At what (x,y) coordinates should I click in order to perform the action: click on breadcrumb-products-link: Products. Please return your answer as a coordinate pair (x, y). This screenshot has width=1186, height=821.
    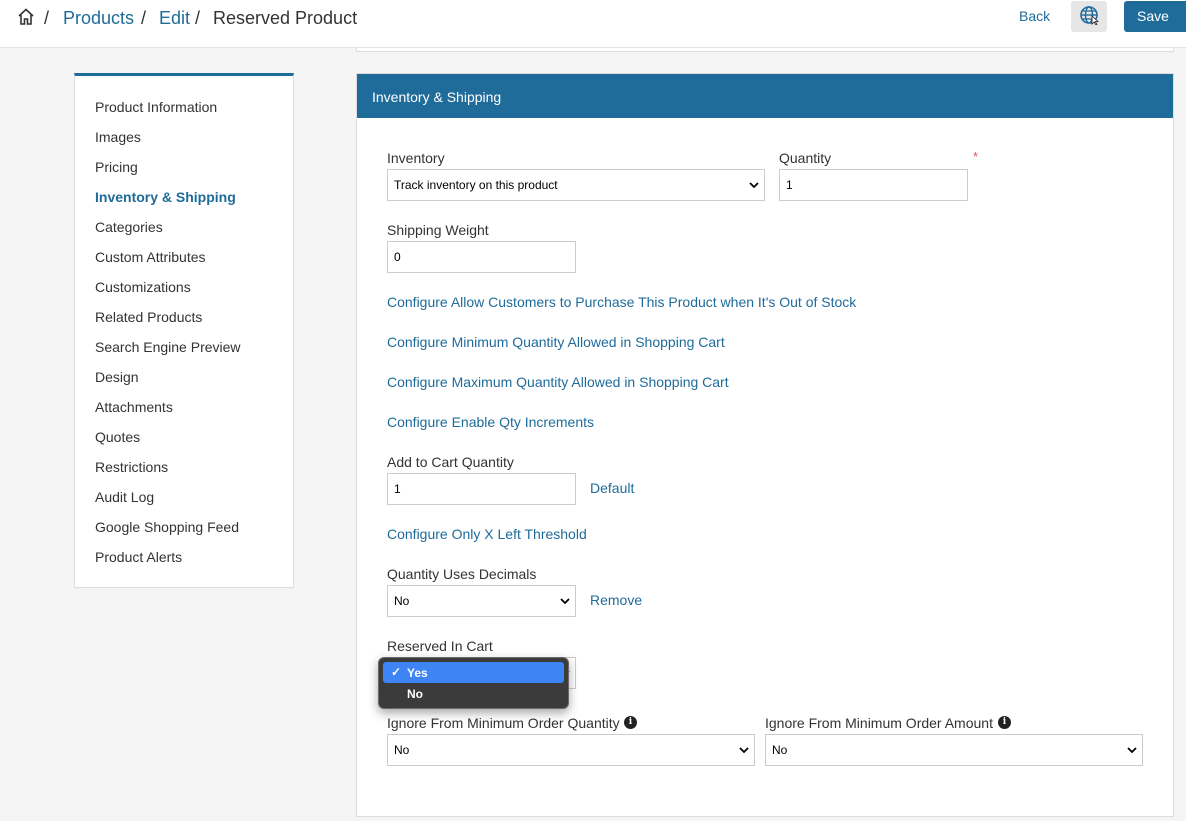
    Looking at the image, I should click on (98, 18).